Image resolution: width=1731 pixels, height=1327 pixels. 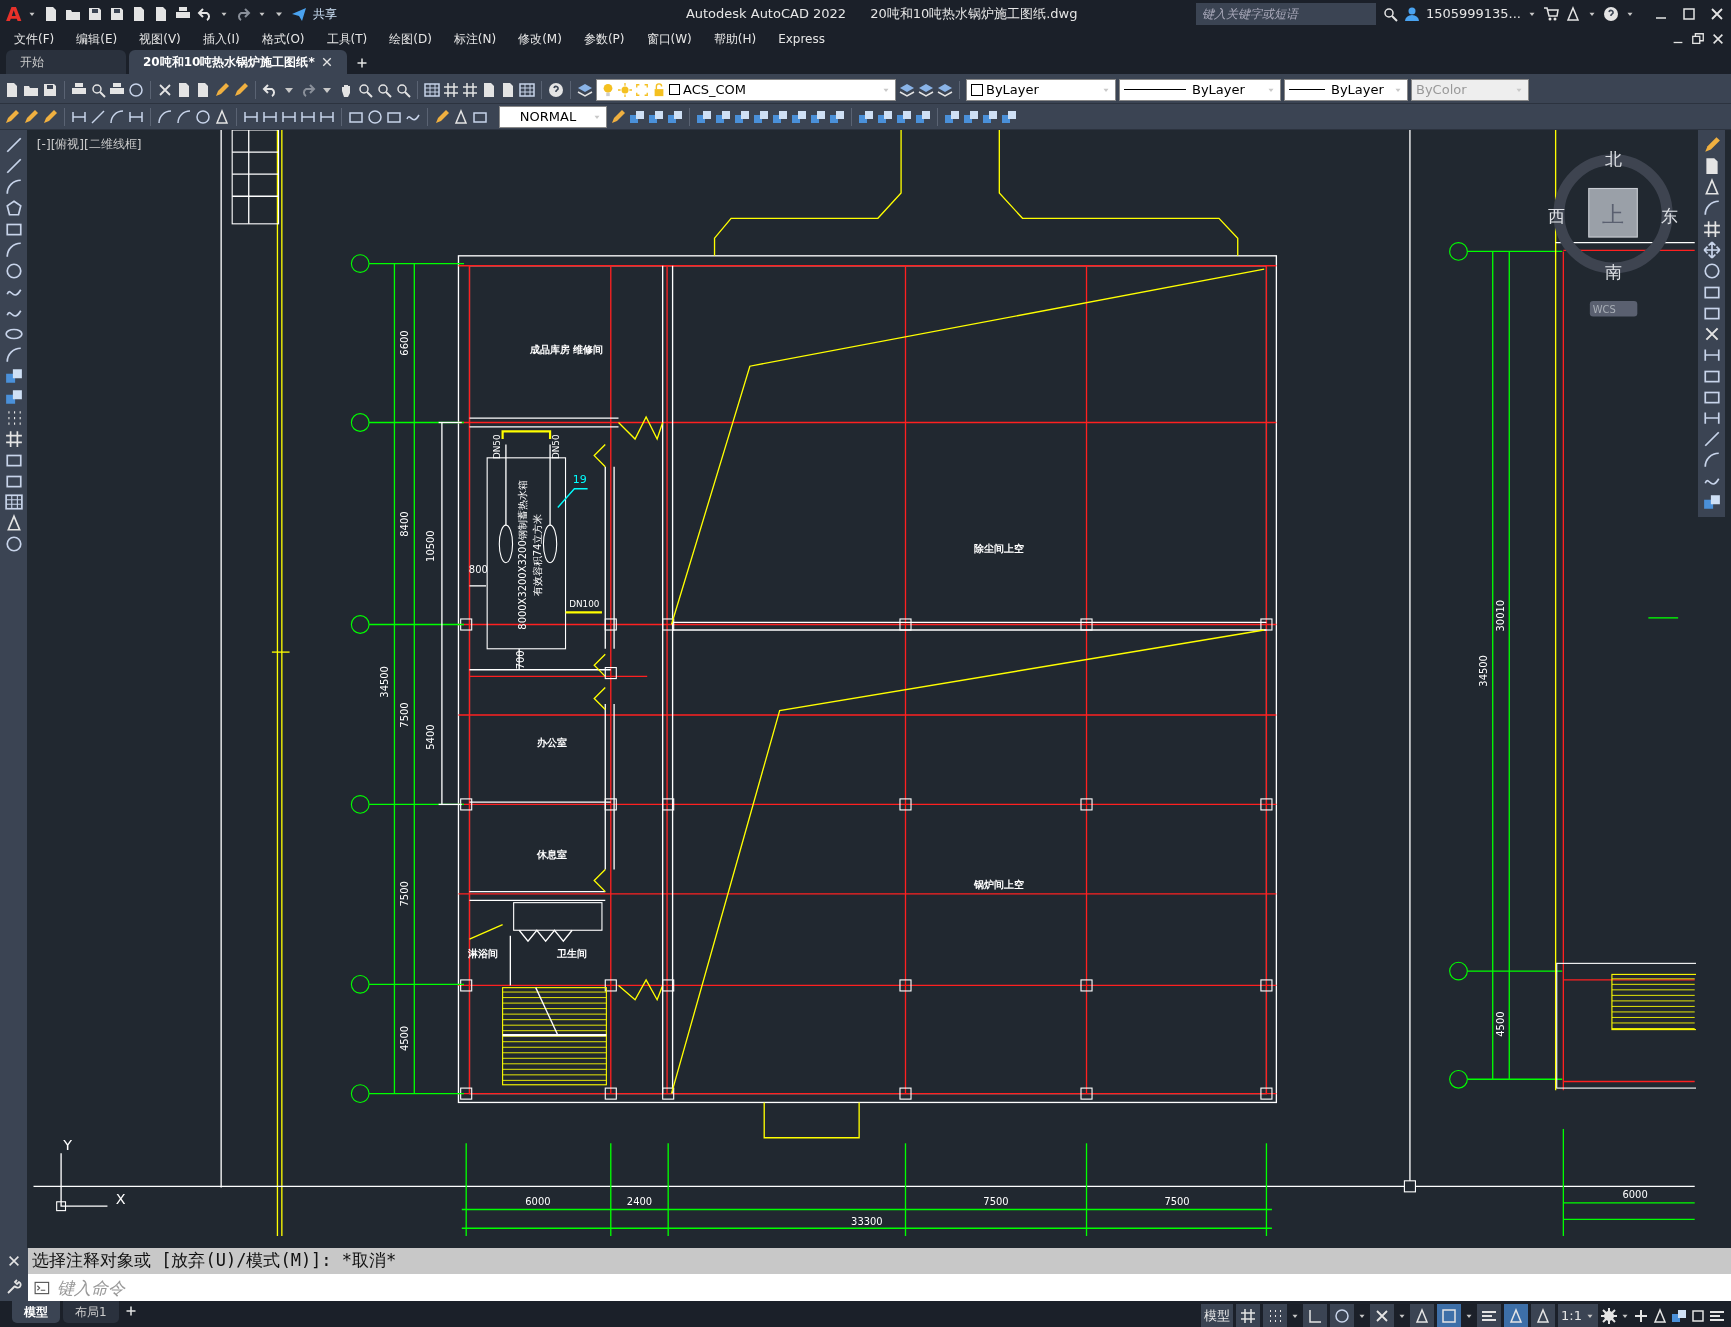 I want to click on menu-item: 标注(N), so click(x=475, y=39).